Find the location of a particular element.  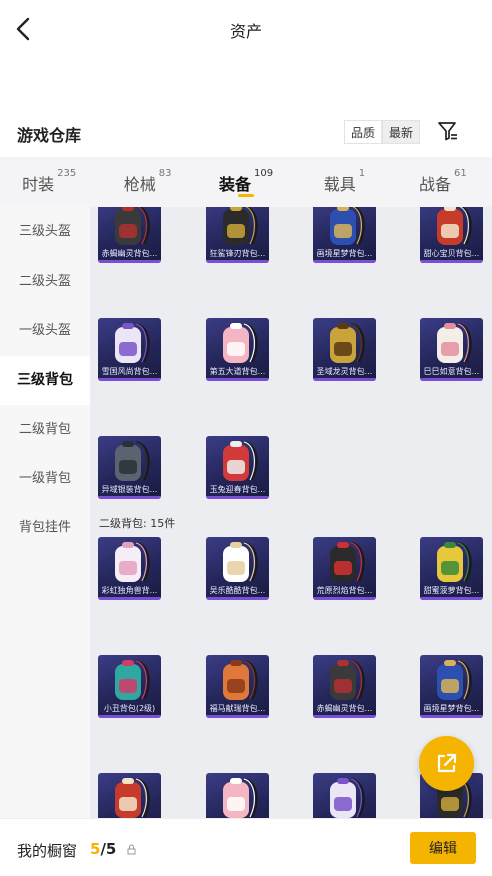

item-tile: 小丑背包(2级) is located at coordinates (129, 686).